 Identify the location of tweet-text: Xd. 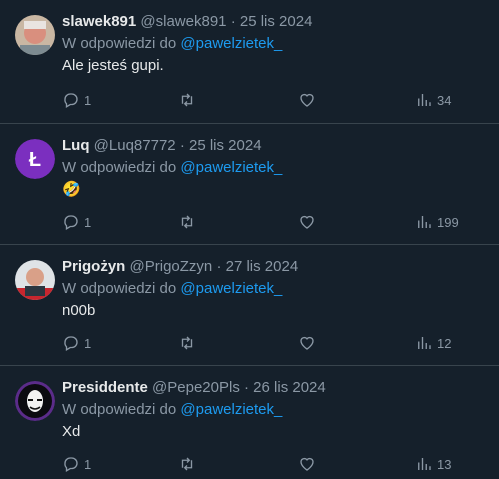
(71, 431).